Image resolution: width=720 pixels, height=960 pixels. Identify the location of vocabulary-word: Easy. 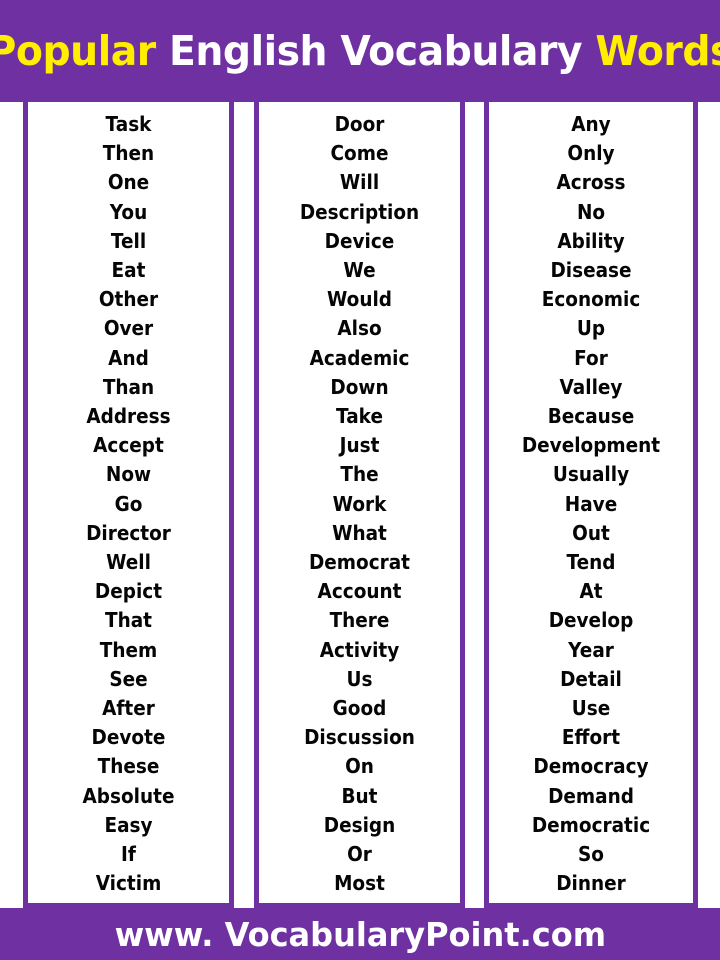
(128, 824).